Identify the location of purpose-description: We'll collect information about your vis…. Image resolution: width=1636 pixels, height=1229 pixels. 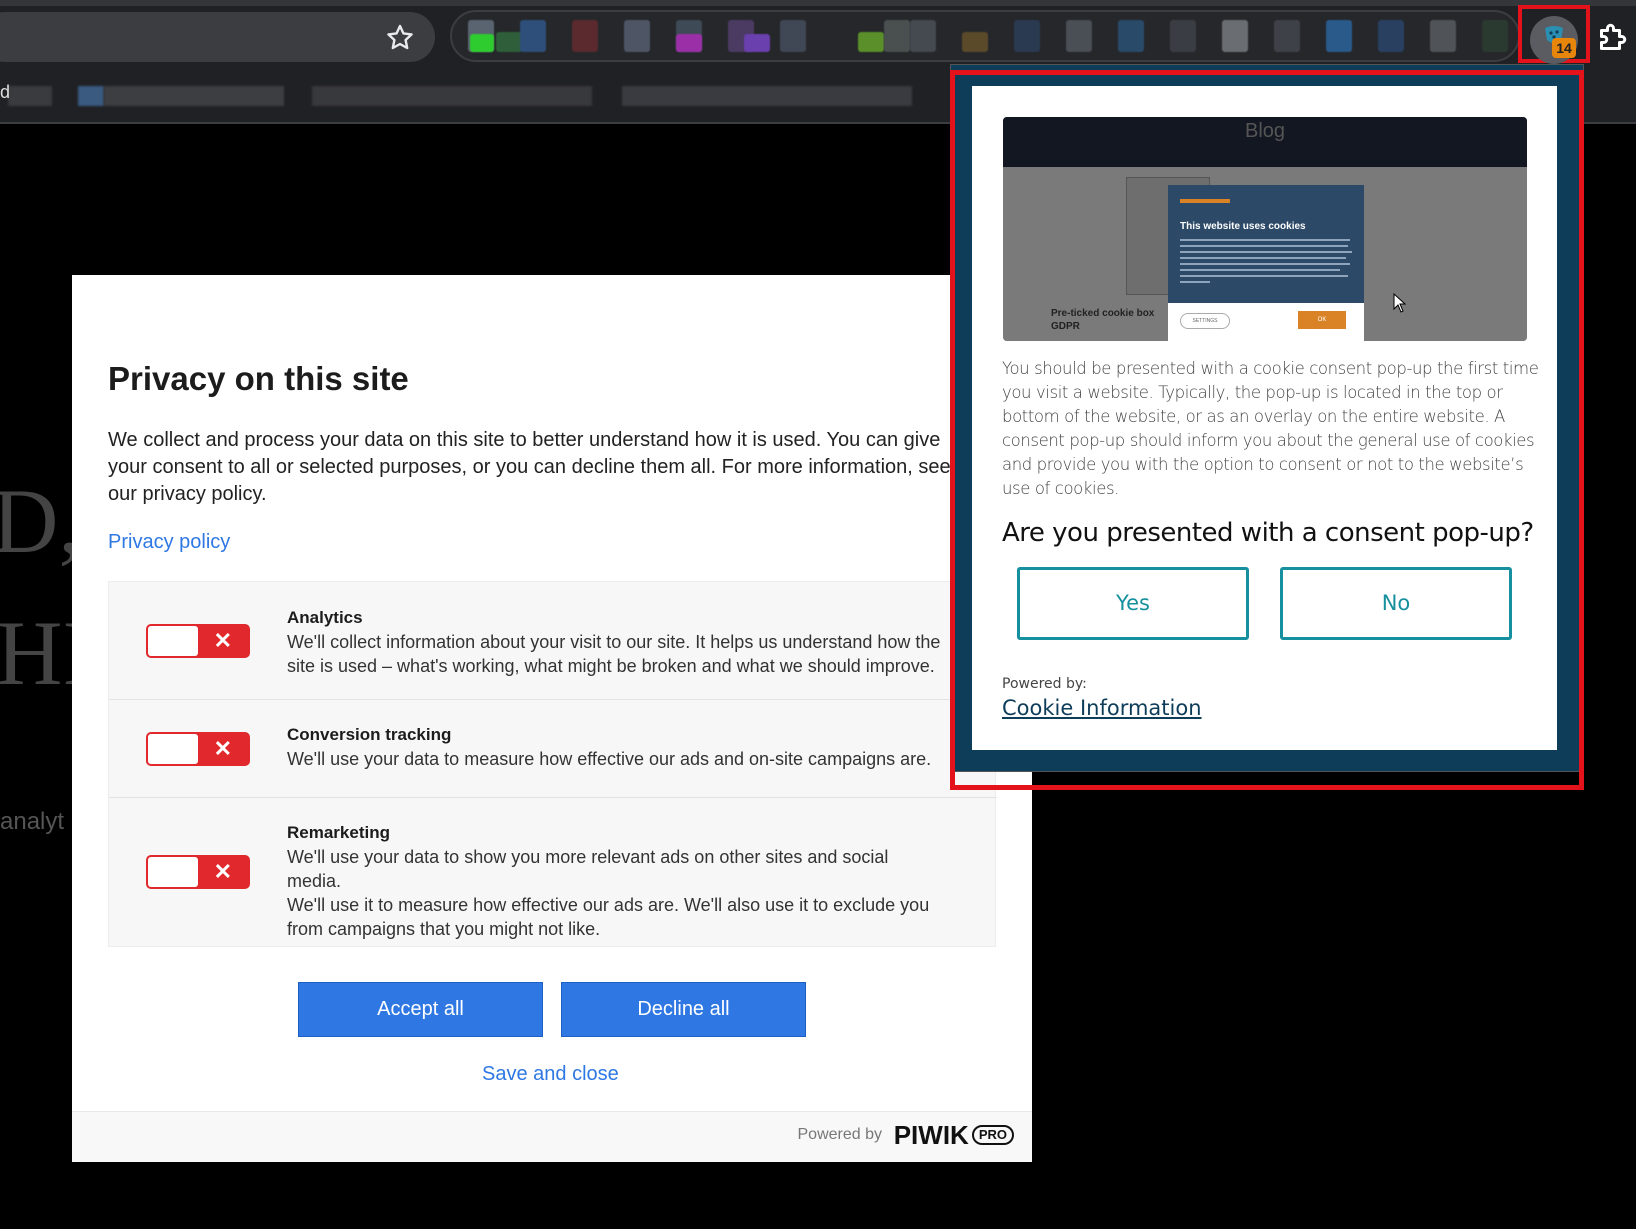
(617, 654).